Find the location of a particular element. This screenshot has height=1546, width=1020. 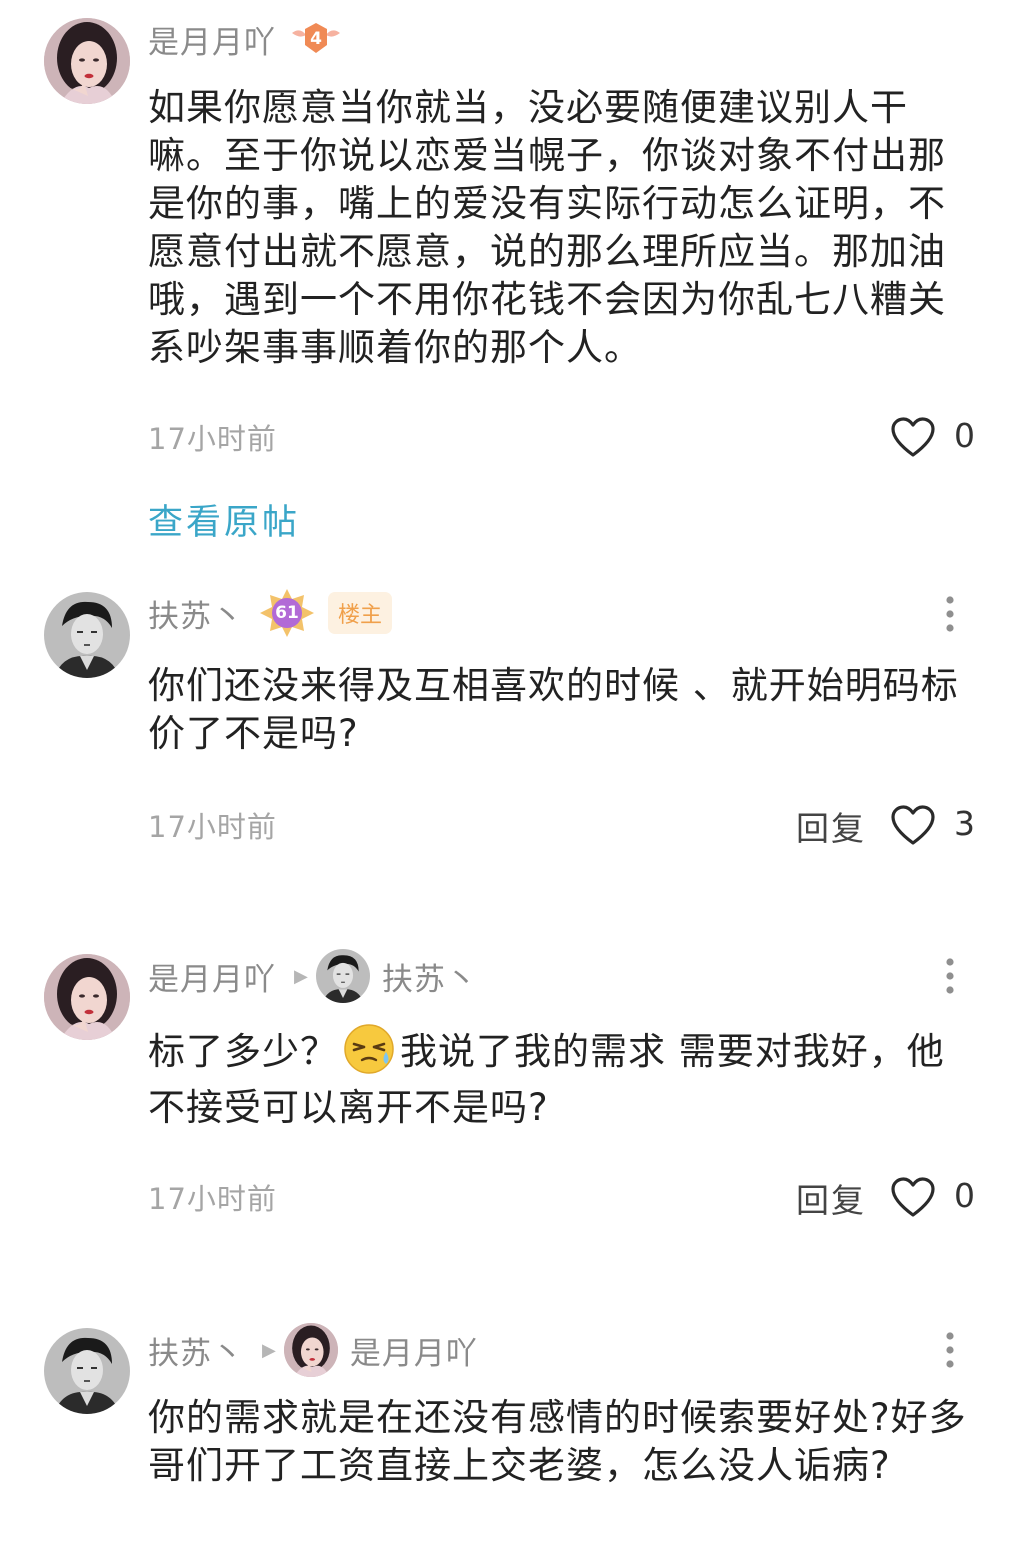

comment-header: 扶苏丶 ▶ 是月月吖 is located at coordinates (313, 1350).